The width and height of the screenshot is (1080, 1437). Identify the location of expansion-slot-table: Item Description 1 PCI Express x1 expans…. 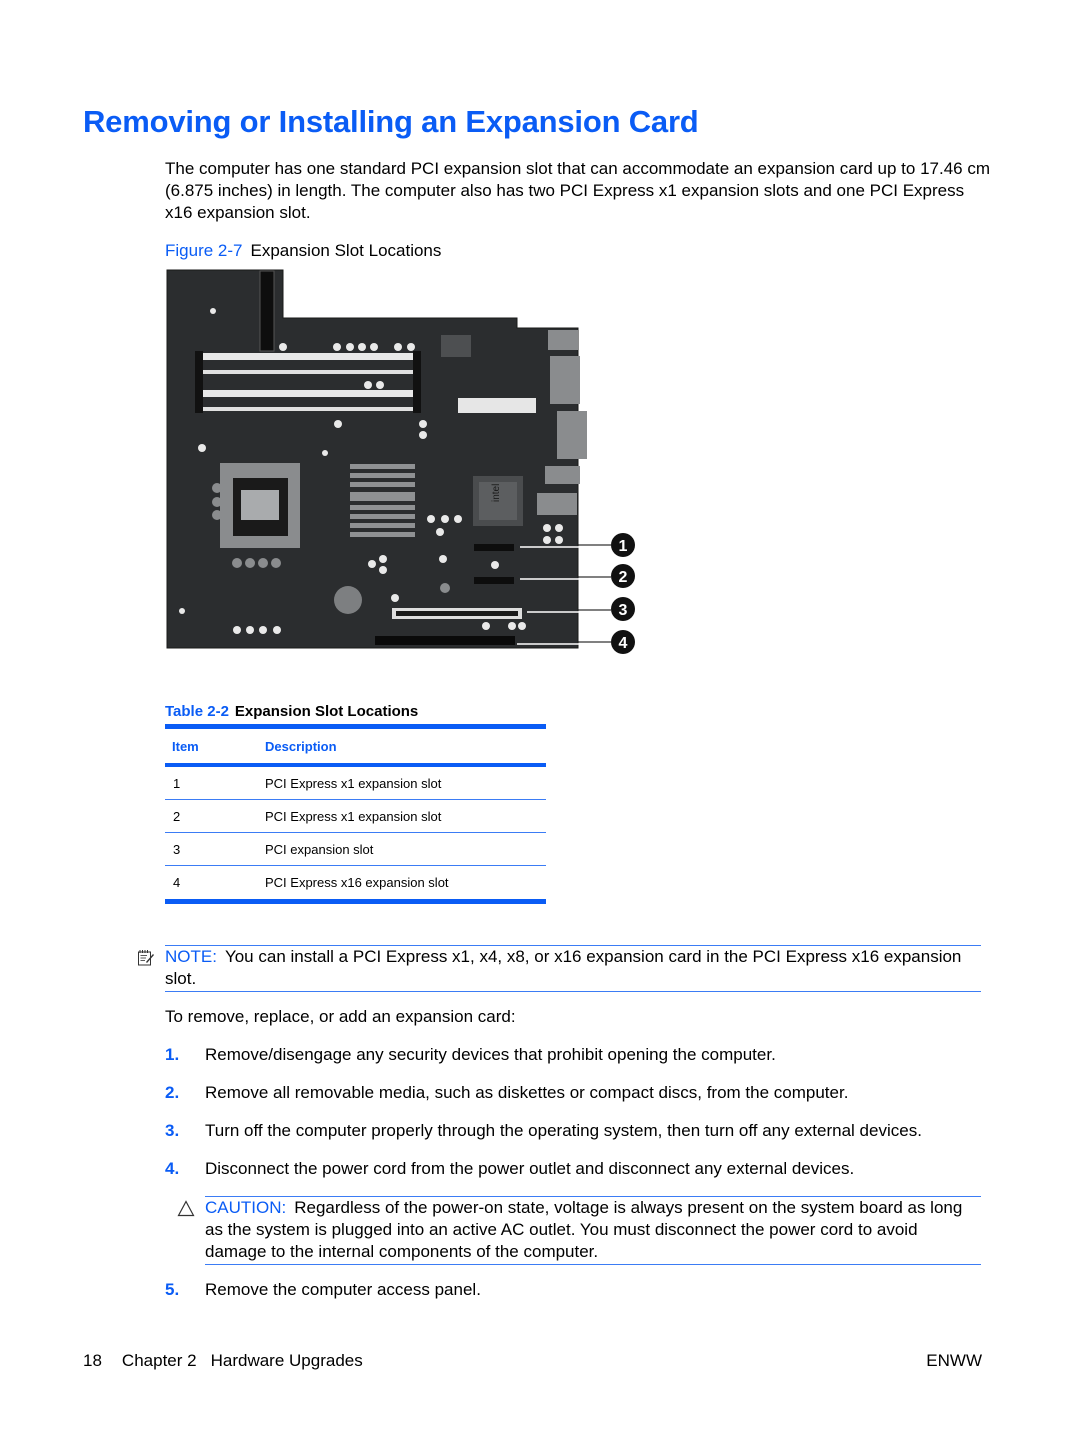
(355, 814).